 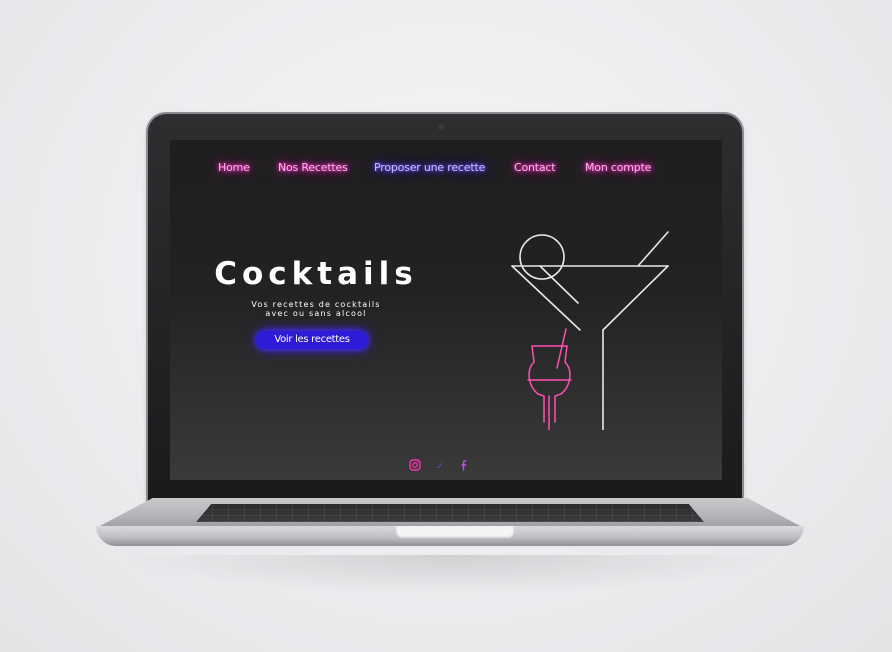 What do you see at coordinates (313, 167) in the screenshot?
I see `nav-recipes-link: Nos Recettes` at bounding box center [313, 167].